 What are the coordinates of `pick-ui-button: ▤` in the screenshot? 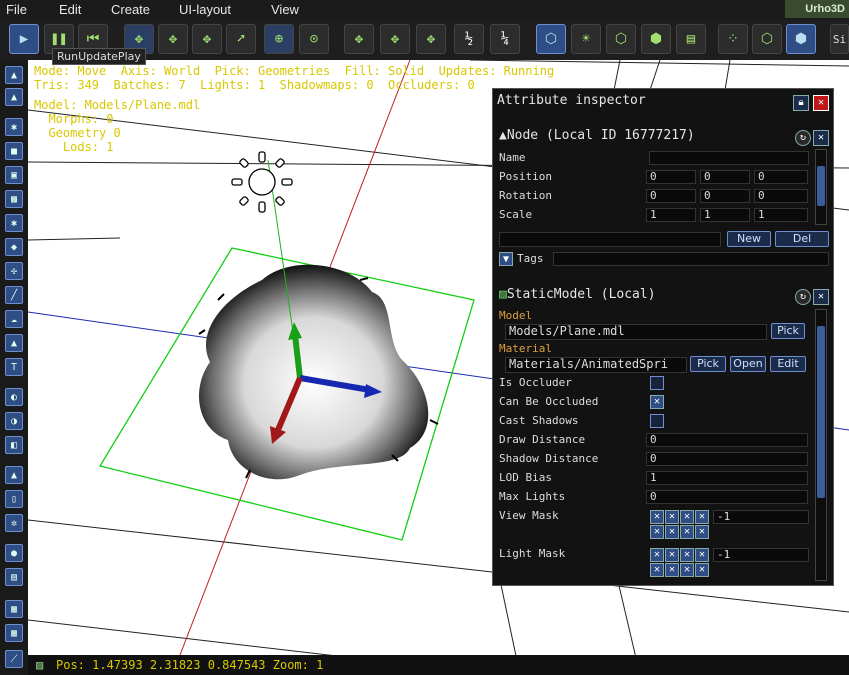 It's located at (691, 39).